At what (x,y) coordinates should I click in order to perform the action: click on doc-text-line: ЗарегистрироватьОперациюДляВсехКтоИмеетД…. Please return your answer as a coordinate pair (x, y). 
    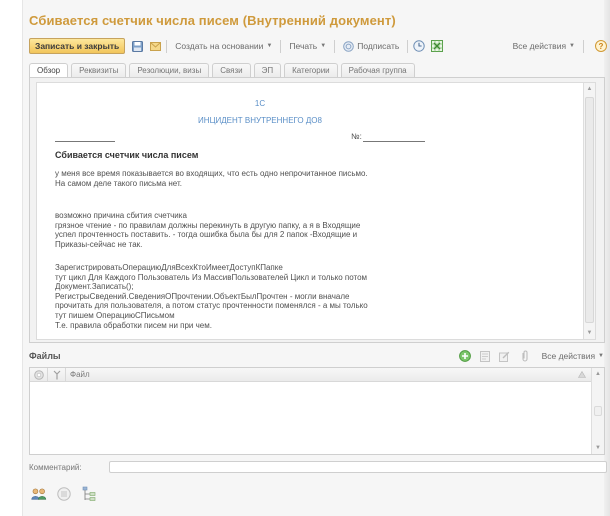
    Looking at the image, I should click on (169, 267).